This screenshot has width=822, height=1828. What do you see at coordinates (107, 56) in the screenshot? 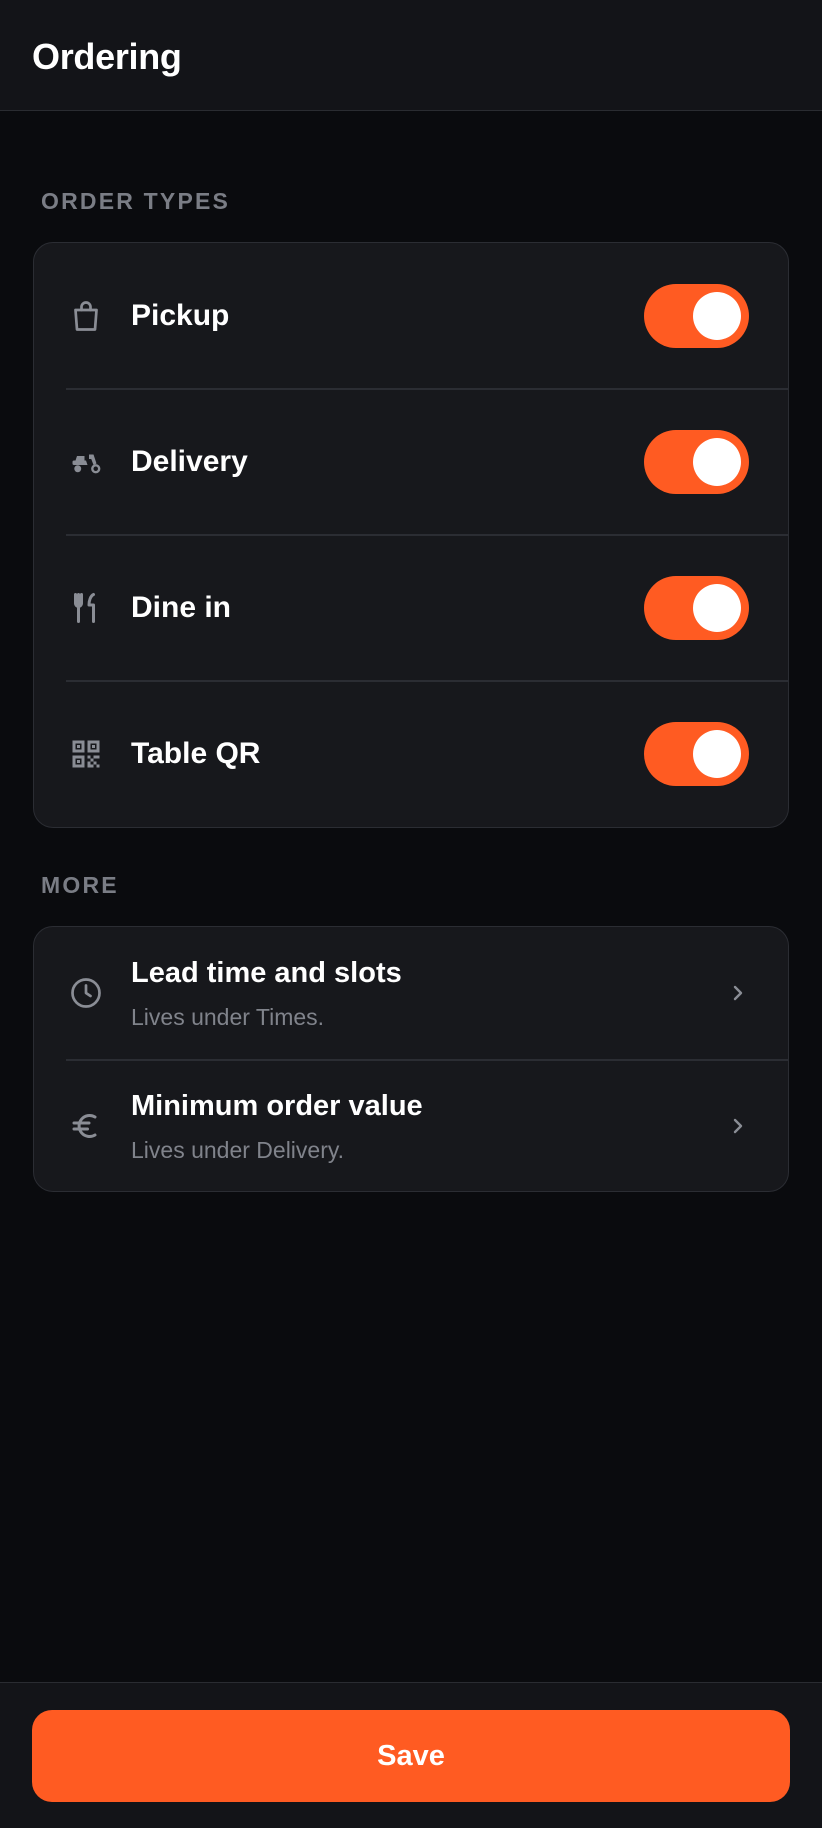
I see `page-title: Ordering` at bounding box center [107, 56].